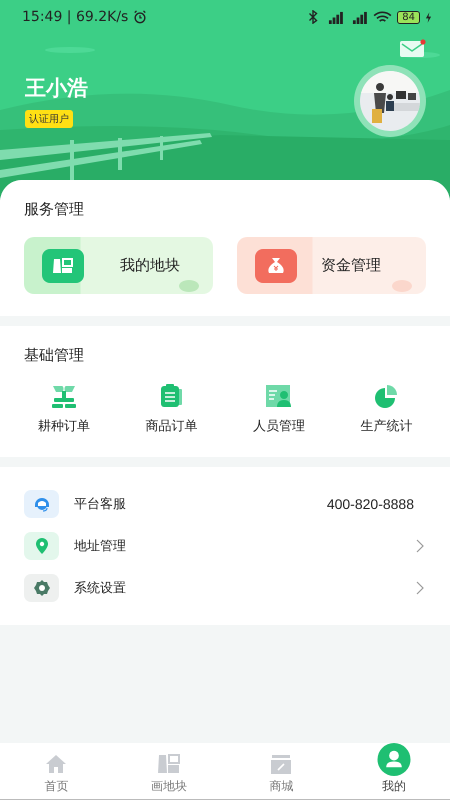 This screenshot has height=800, width=450. Describe the element at coordinates (54, 209) in the screenshot. I see `section-title: 服务管理` at that location.